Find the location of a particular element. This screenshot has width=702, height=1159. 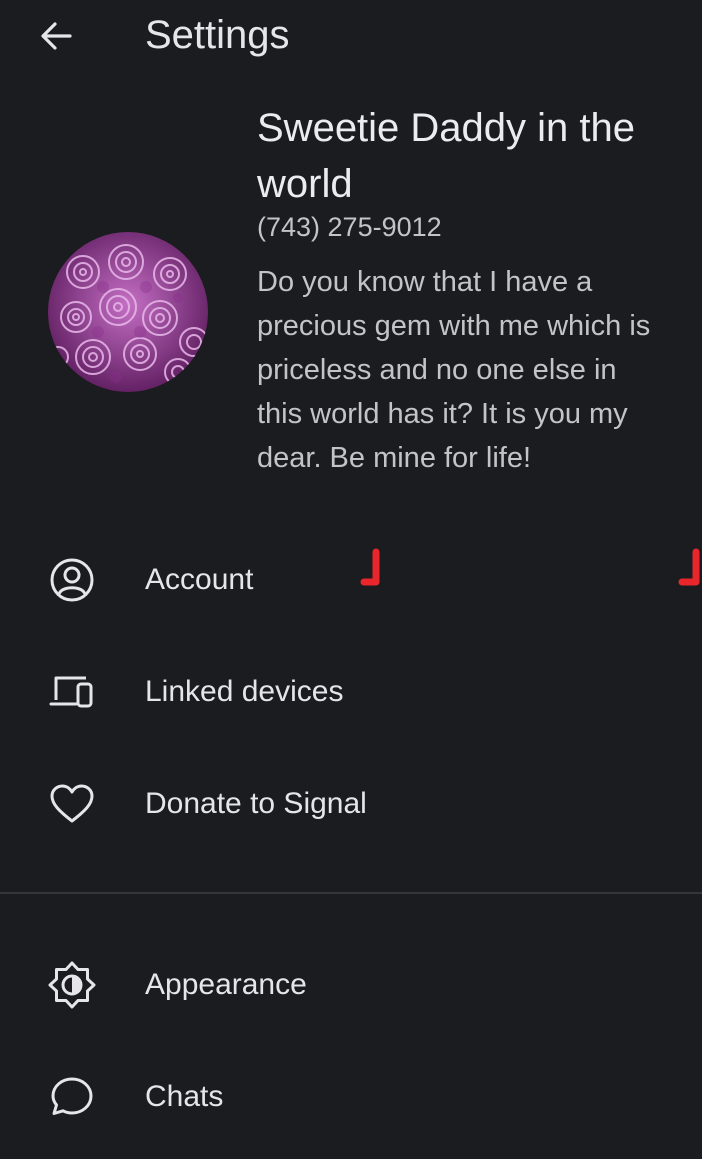

heart-icon is located at coordinates (72, 804).